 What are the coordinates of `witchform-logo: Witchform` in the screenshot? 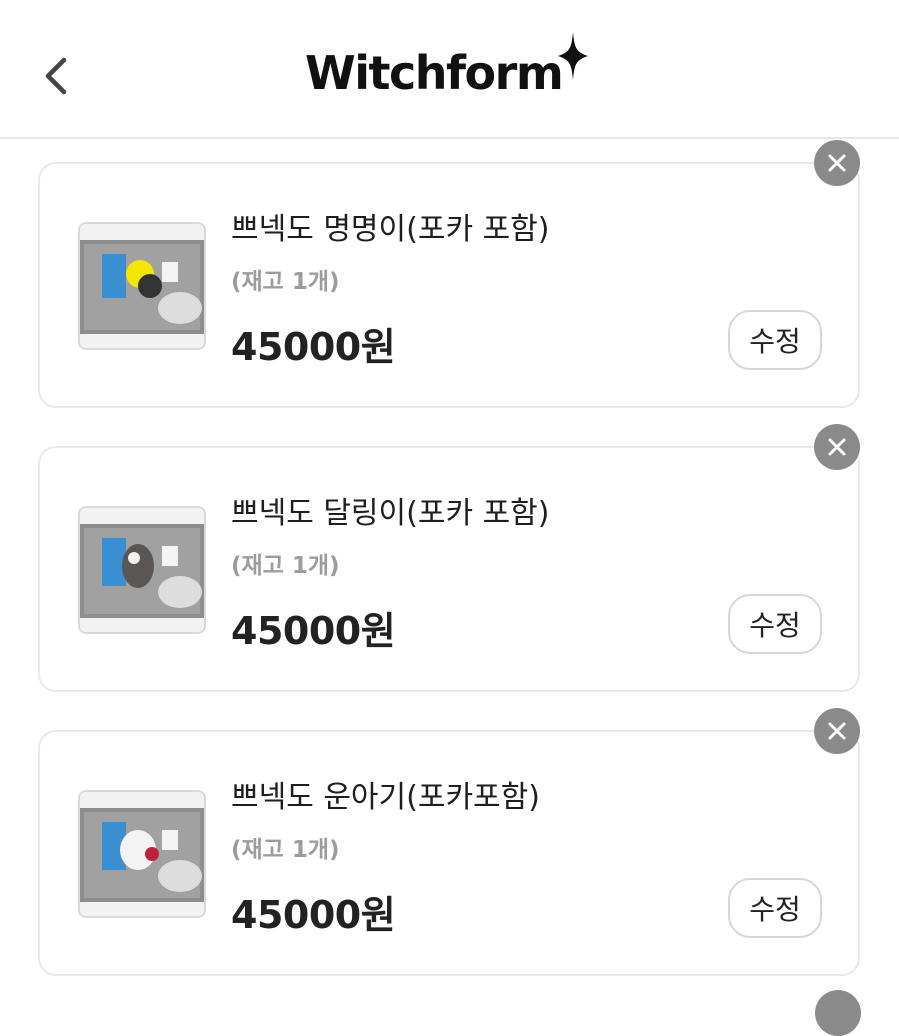 It's located at (447, 66).